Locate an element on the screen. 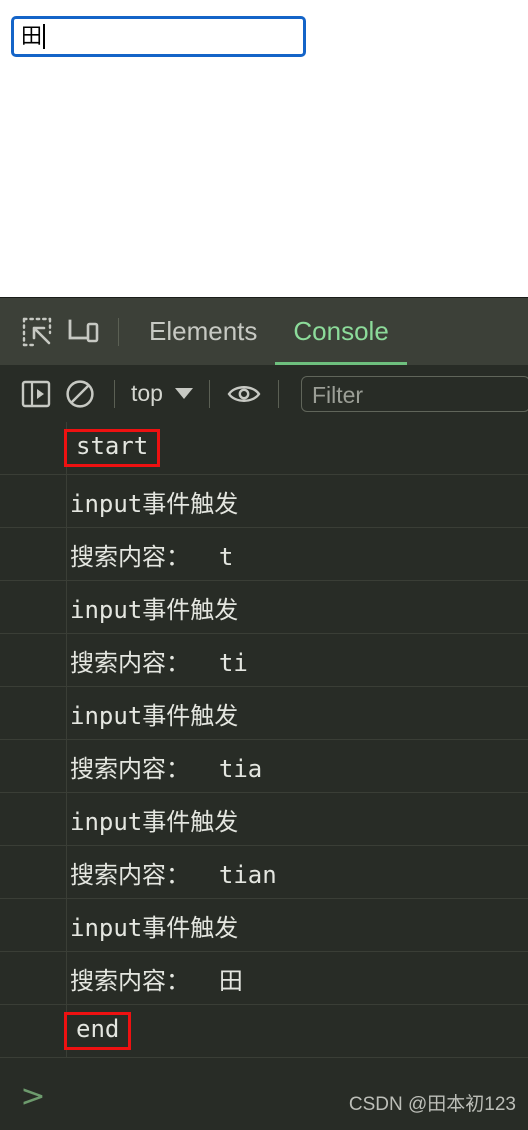  inspect-element-icon is located at coordinates (37, 332).